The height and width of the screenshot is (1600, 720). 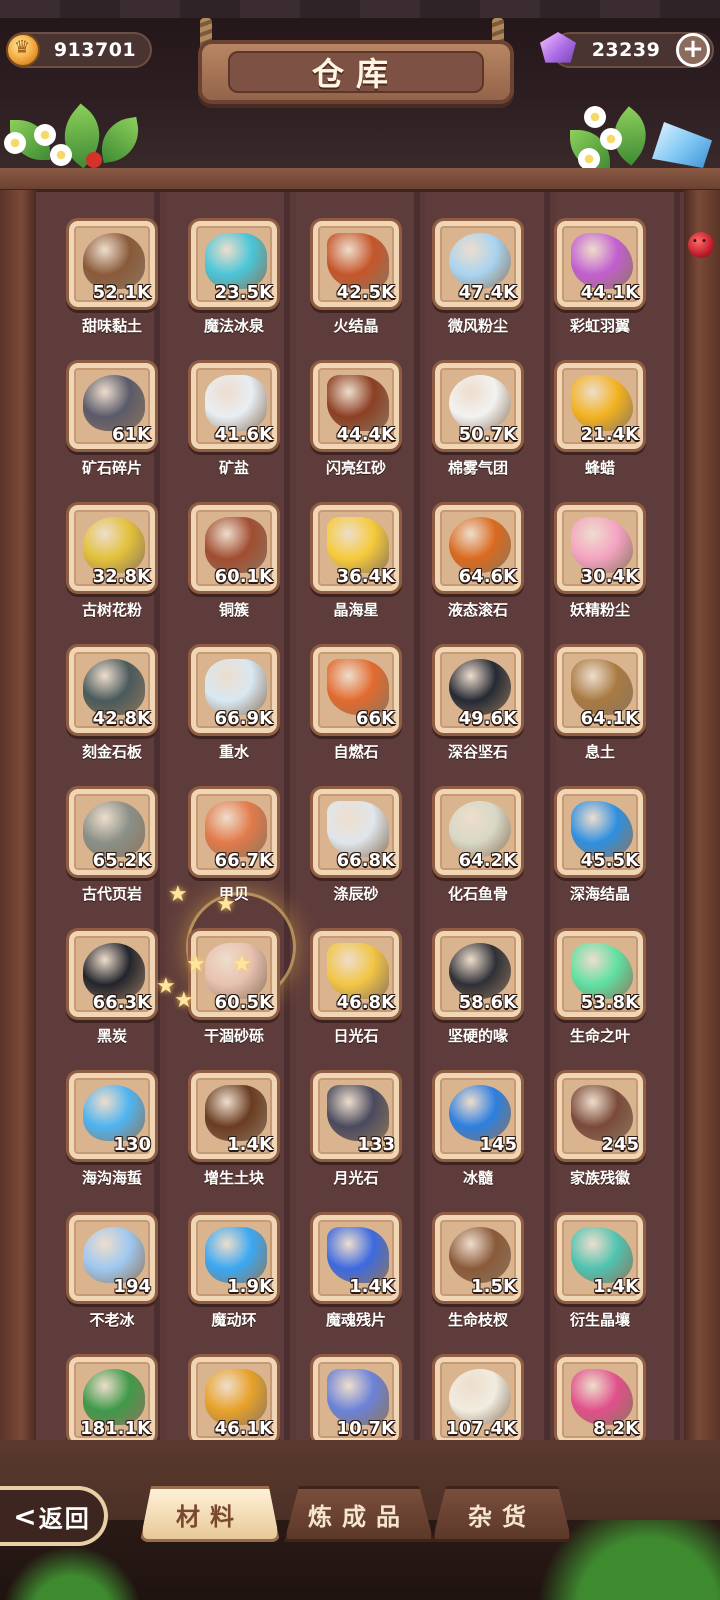 What do you see at coordinates (356, 974) in the screenshot?
I see `item-slot: 46.8K` at bounding box center [356, 974].